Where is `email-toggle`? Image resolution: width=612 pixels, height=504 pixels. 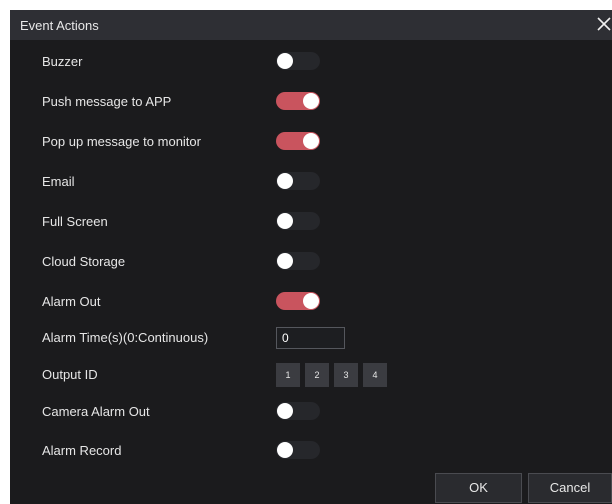
email-toggle is located at coordinates (298, 181).